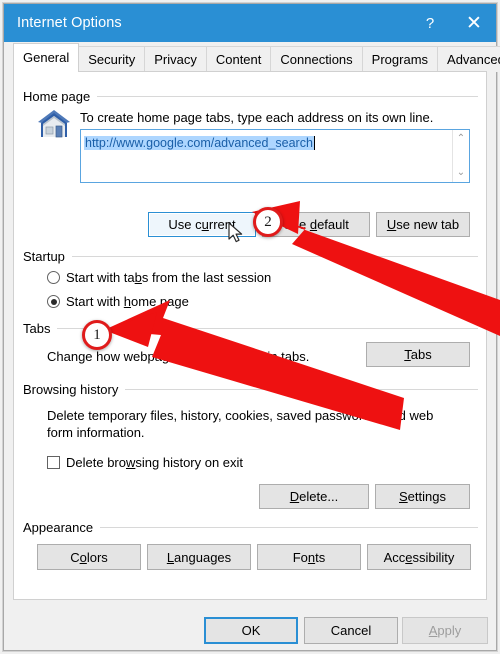 Image resolution: width=500 pixels, height=654 pixels. I want to click on radio-button-icon, so click(53, 277).